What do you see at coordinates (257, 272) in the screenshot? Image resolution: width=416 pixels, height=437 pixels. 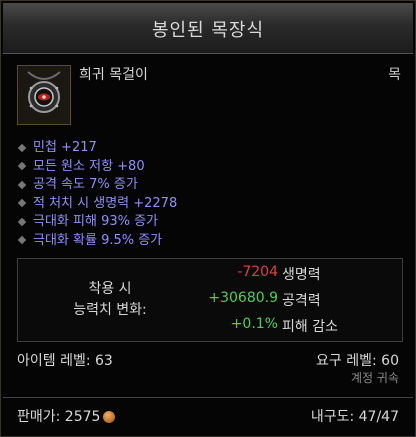 I see `life-delta: -7204` at bounding box center [257, 272].